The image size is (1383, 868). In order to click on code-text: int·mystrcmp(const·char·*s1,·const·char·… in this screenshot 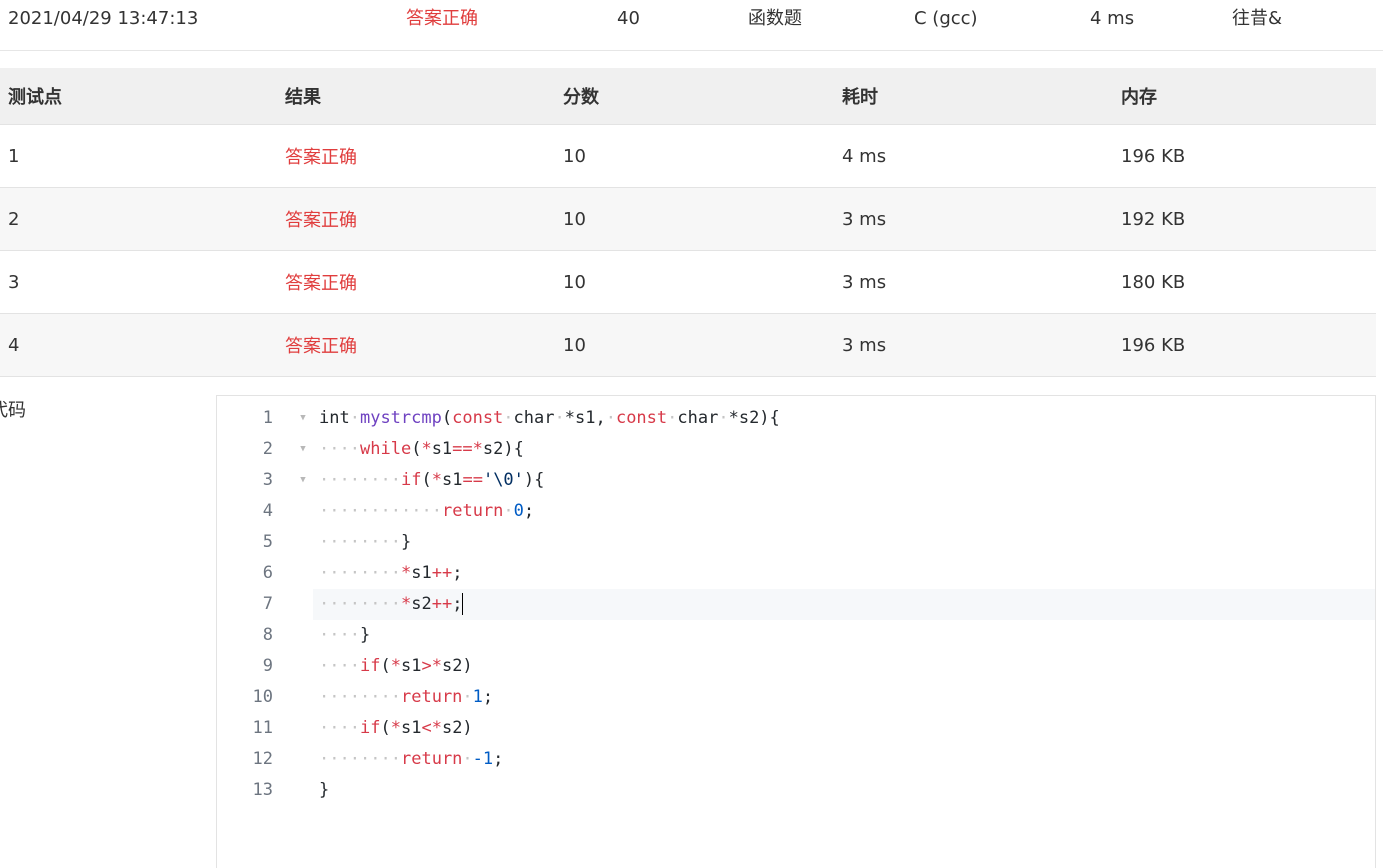, I will do `click(549, 418)`.